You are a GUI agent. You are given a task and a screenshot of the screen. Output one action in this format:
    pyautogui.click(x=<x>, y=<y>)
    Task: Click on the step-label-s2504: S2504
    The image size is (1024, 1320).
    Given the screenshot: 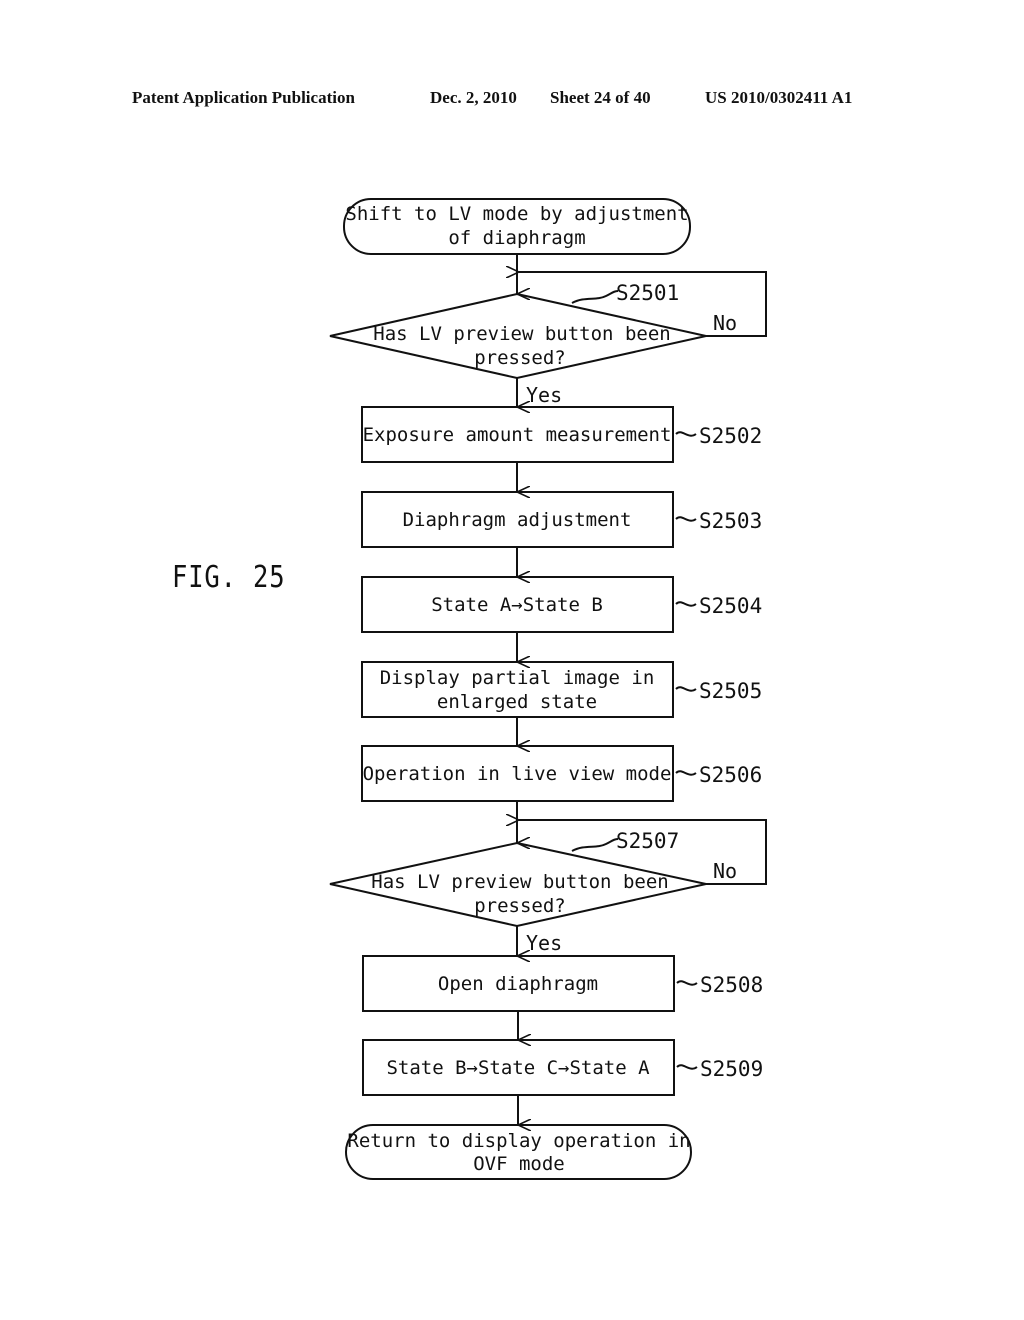 What is the action you would take?
    pyautogui.click(x=730, y=606)
    